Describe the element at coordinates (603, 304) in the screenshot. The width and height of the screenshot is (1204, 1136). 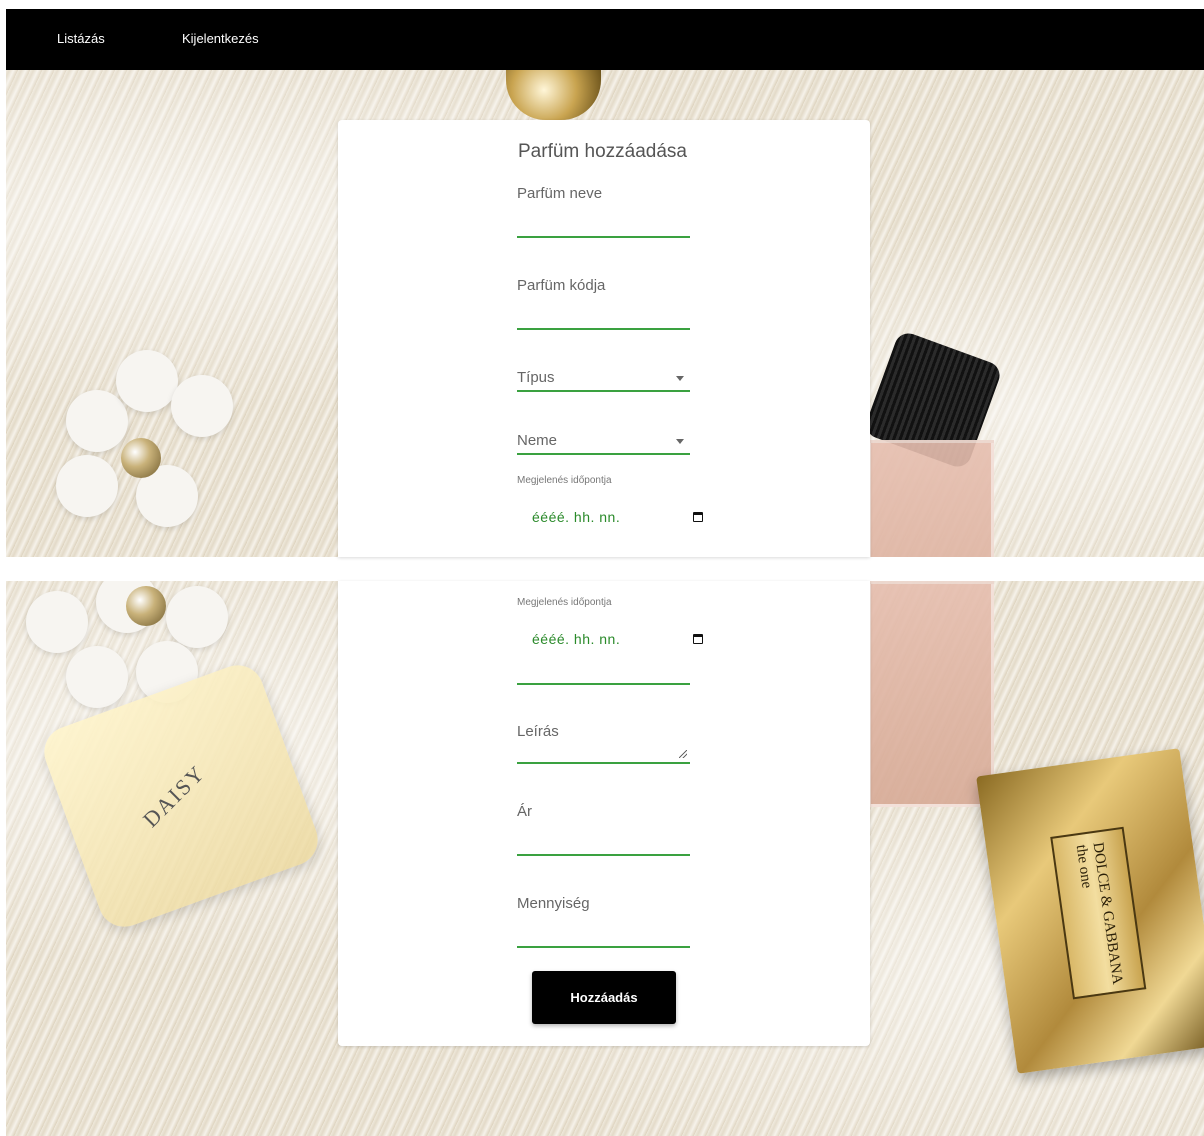
I see `perfume-code-field: Parfüm kódja` at that location.